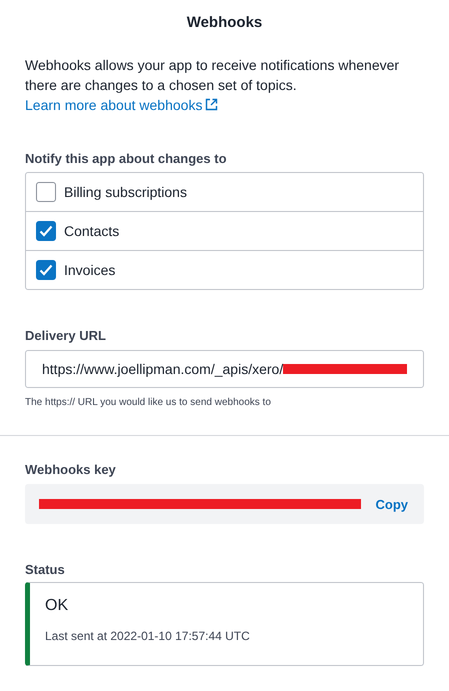 The width and height of the screenshot is (449, 691). I want to click on external-link-icon, so click(211, 104).